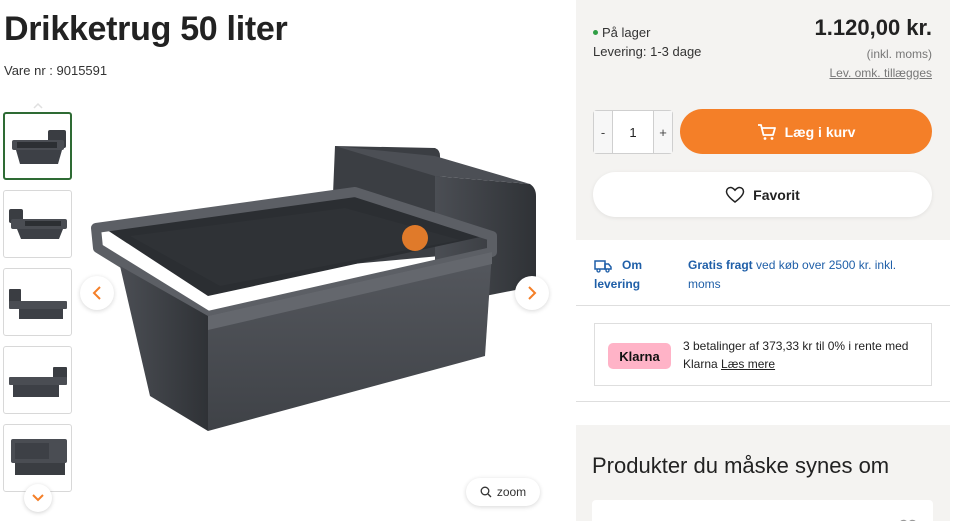  I want to click on zoom-button: zoom, so click(503, 492).